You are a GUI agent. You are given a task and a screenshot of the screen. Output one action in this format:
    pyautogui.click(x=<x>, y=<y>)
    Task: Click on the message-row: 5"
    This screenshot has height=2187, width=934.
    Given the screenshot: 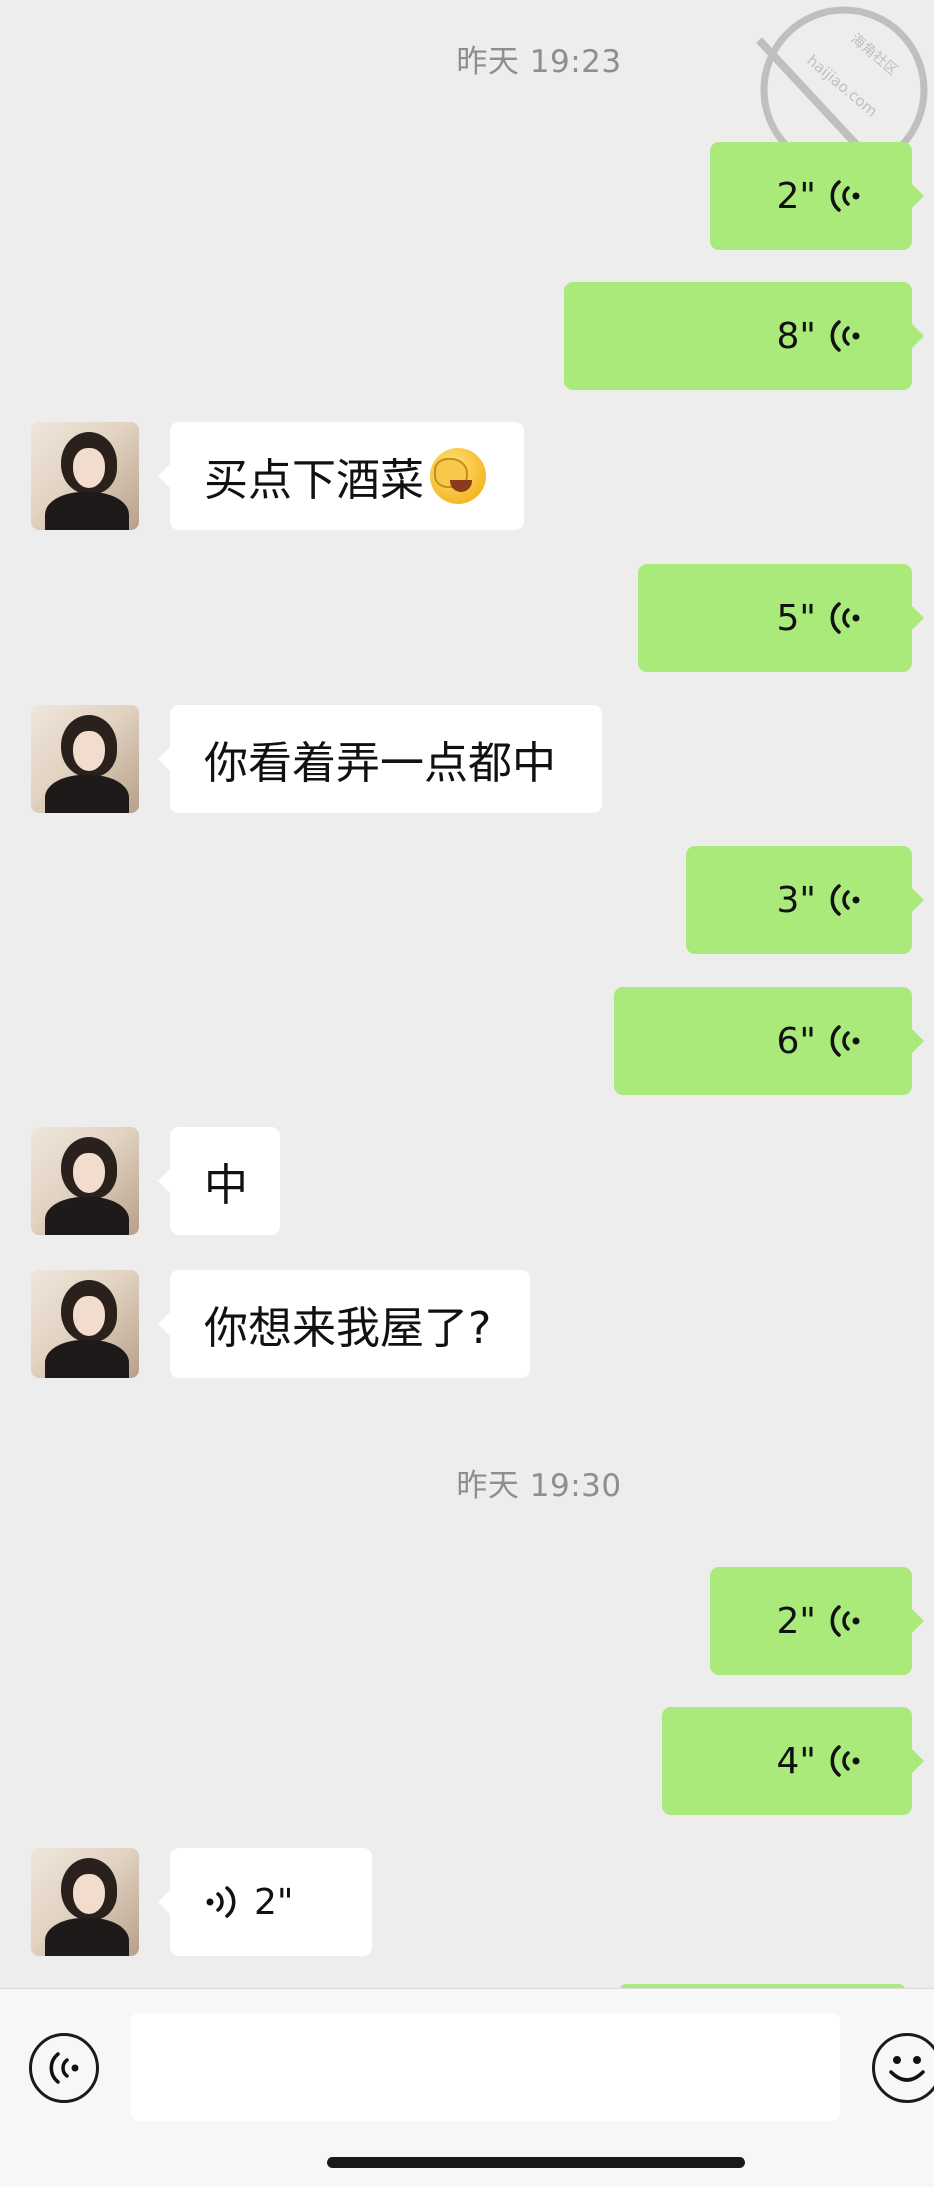 What is the action you would take?
    pyautogui.click(x=467, y=618)
    